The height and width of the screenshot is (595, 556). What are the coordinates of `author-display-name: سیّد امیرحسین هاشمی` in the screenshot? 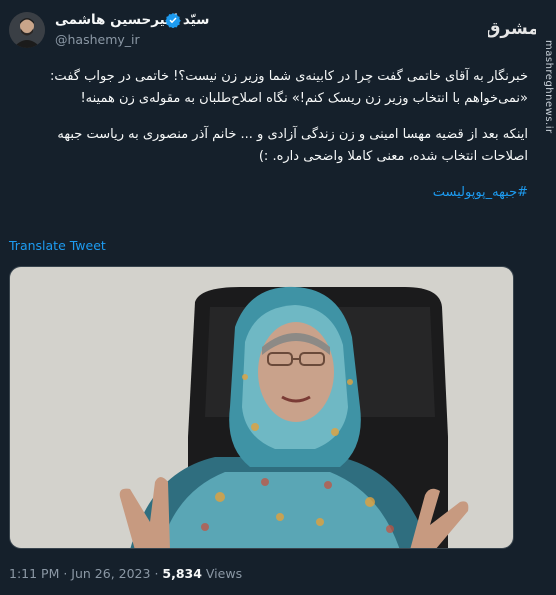 It's located at (132, 20).